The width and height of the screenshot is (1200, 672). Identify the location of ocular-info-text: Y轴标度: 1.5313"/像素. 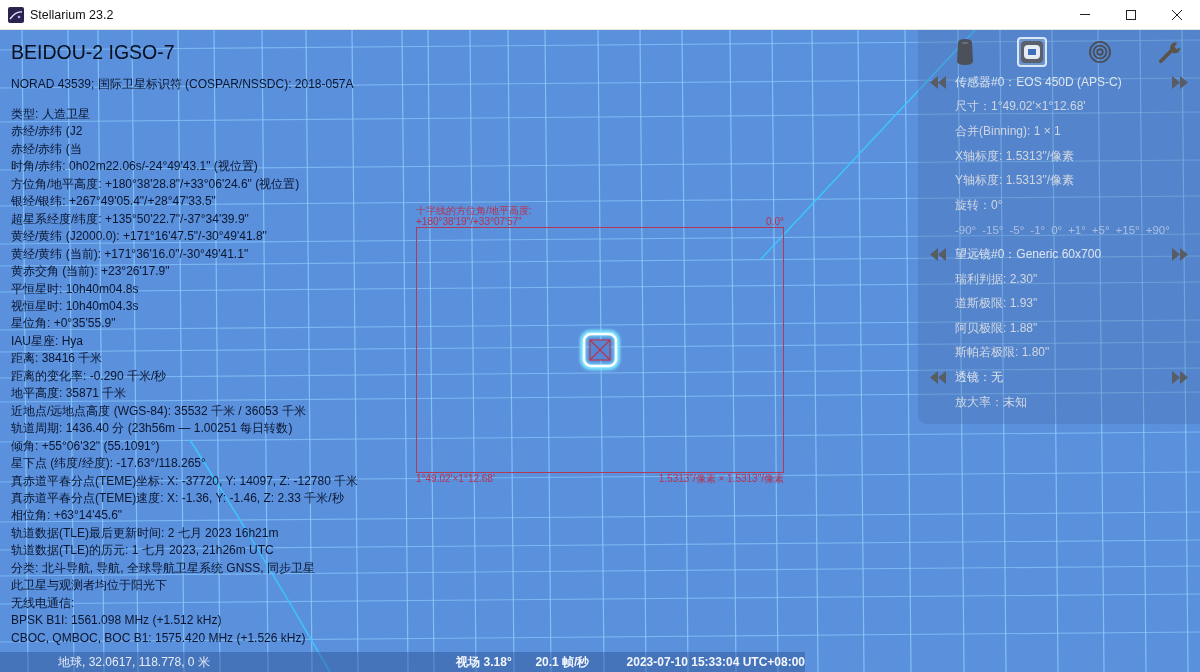
(1014, 181).